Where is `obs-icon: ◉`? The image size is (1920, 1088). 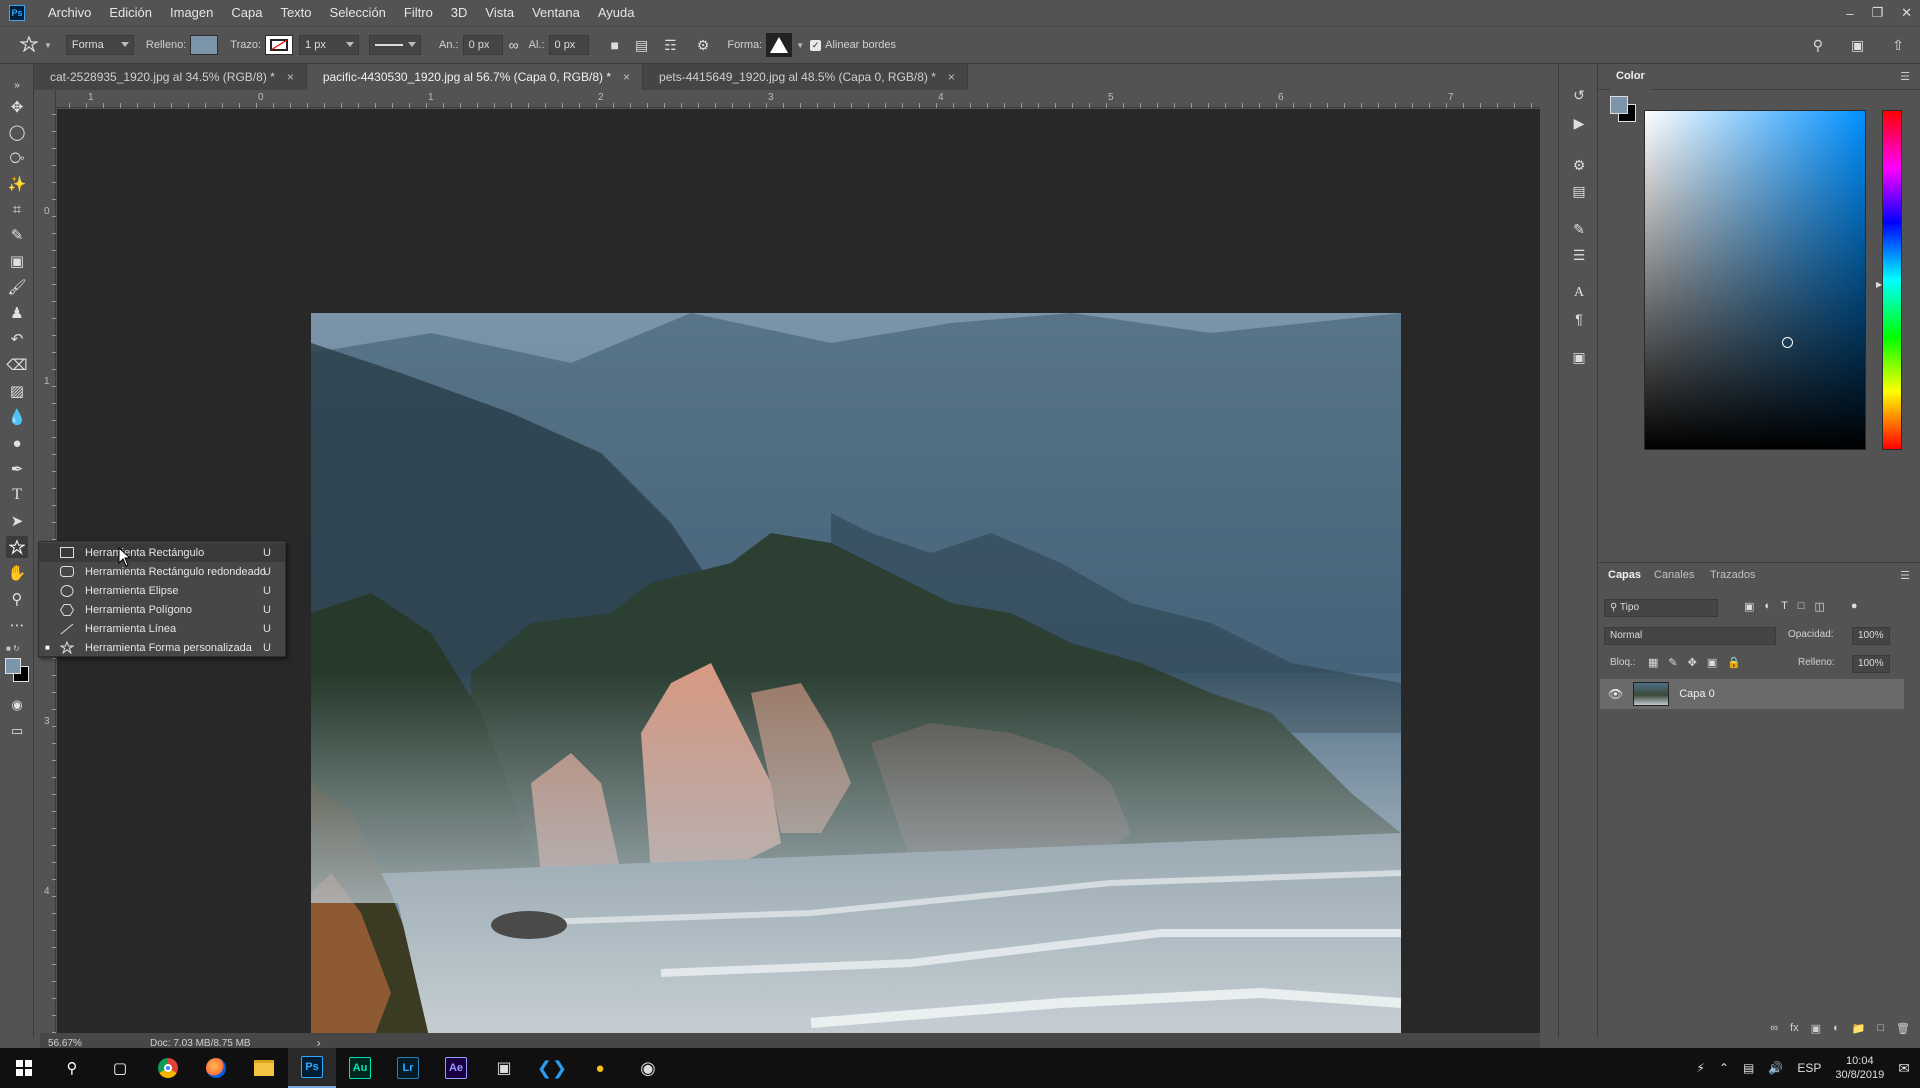 obs-icon: ◉ is located at coordinates (648, 1068).